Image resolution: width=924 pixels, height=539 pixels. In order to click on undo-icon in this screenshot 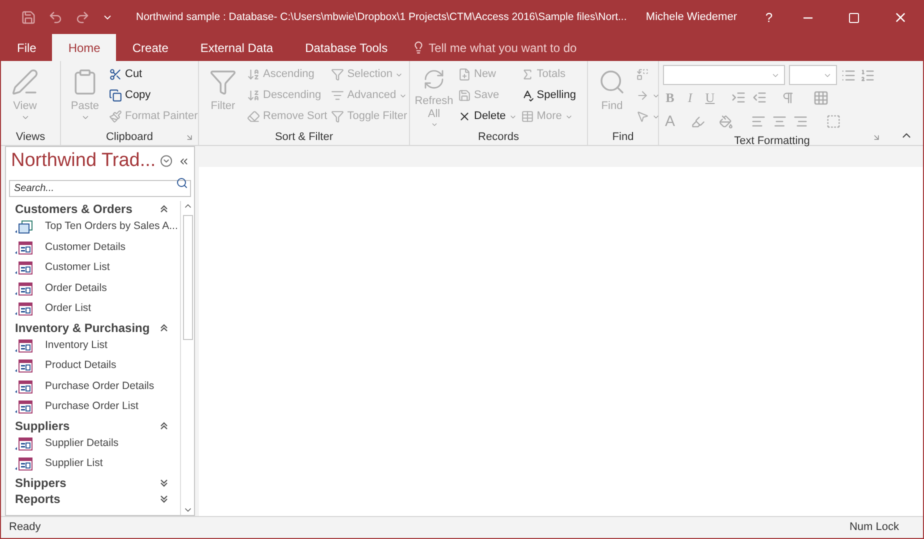, I will do `click(55, 17)`.